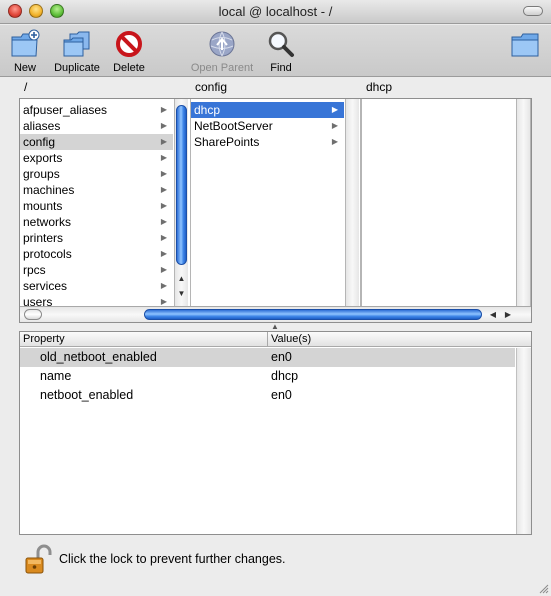 Image resolution: width=551 pixels, height=596 pixels. What do you see at coordinates (45, 286) in the screenshot?
I see `list-item-label: services` at bounding box center [45, 286].